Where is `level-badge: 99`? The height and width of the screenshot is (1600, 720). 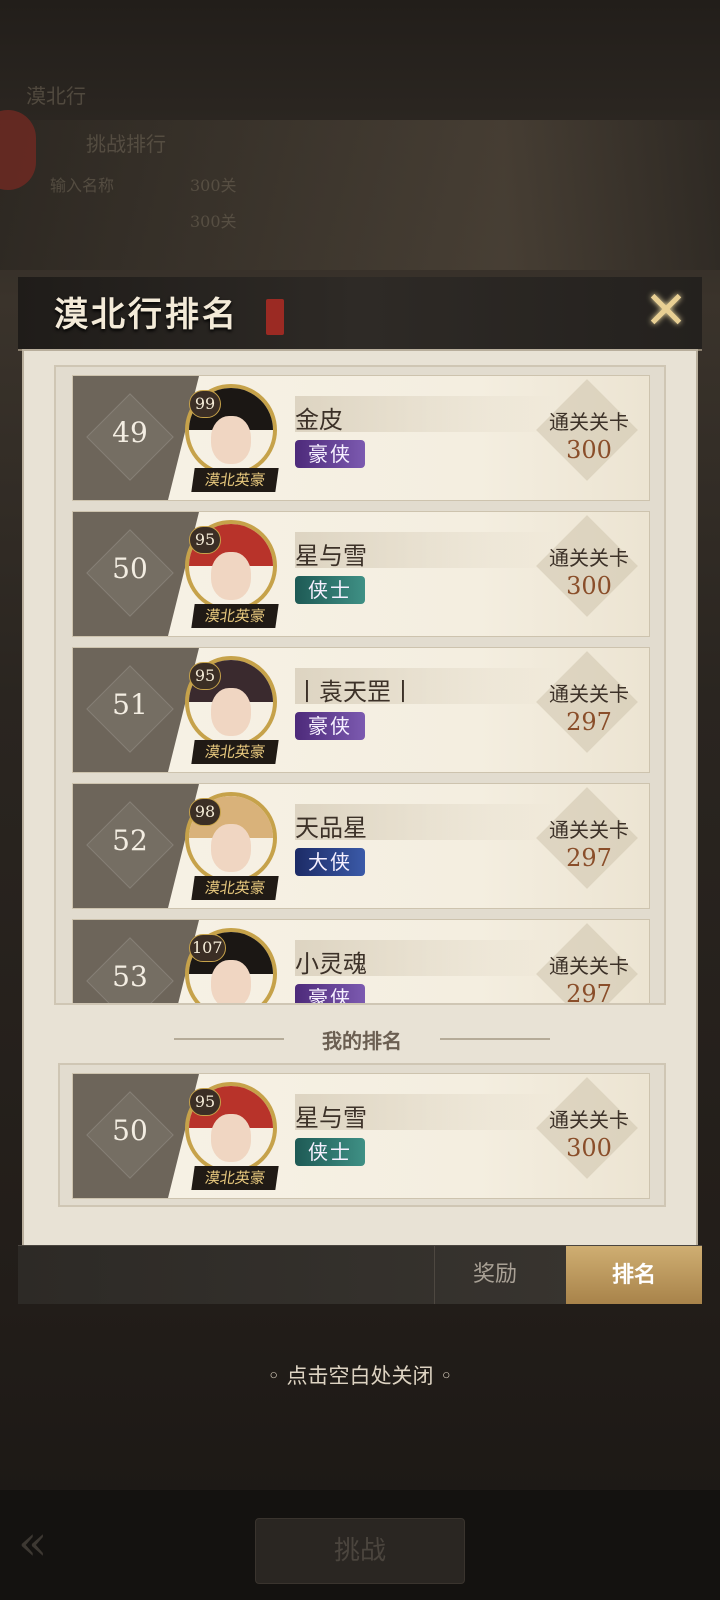
level-badge: 99 is located at coordinates (205, 404).